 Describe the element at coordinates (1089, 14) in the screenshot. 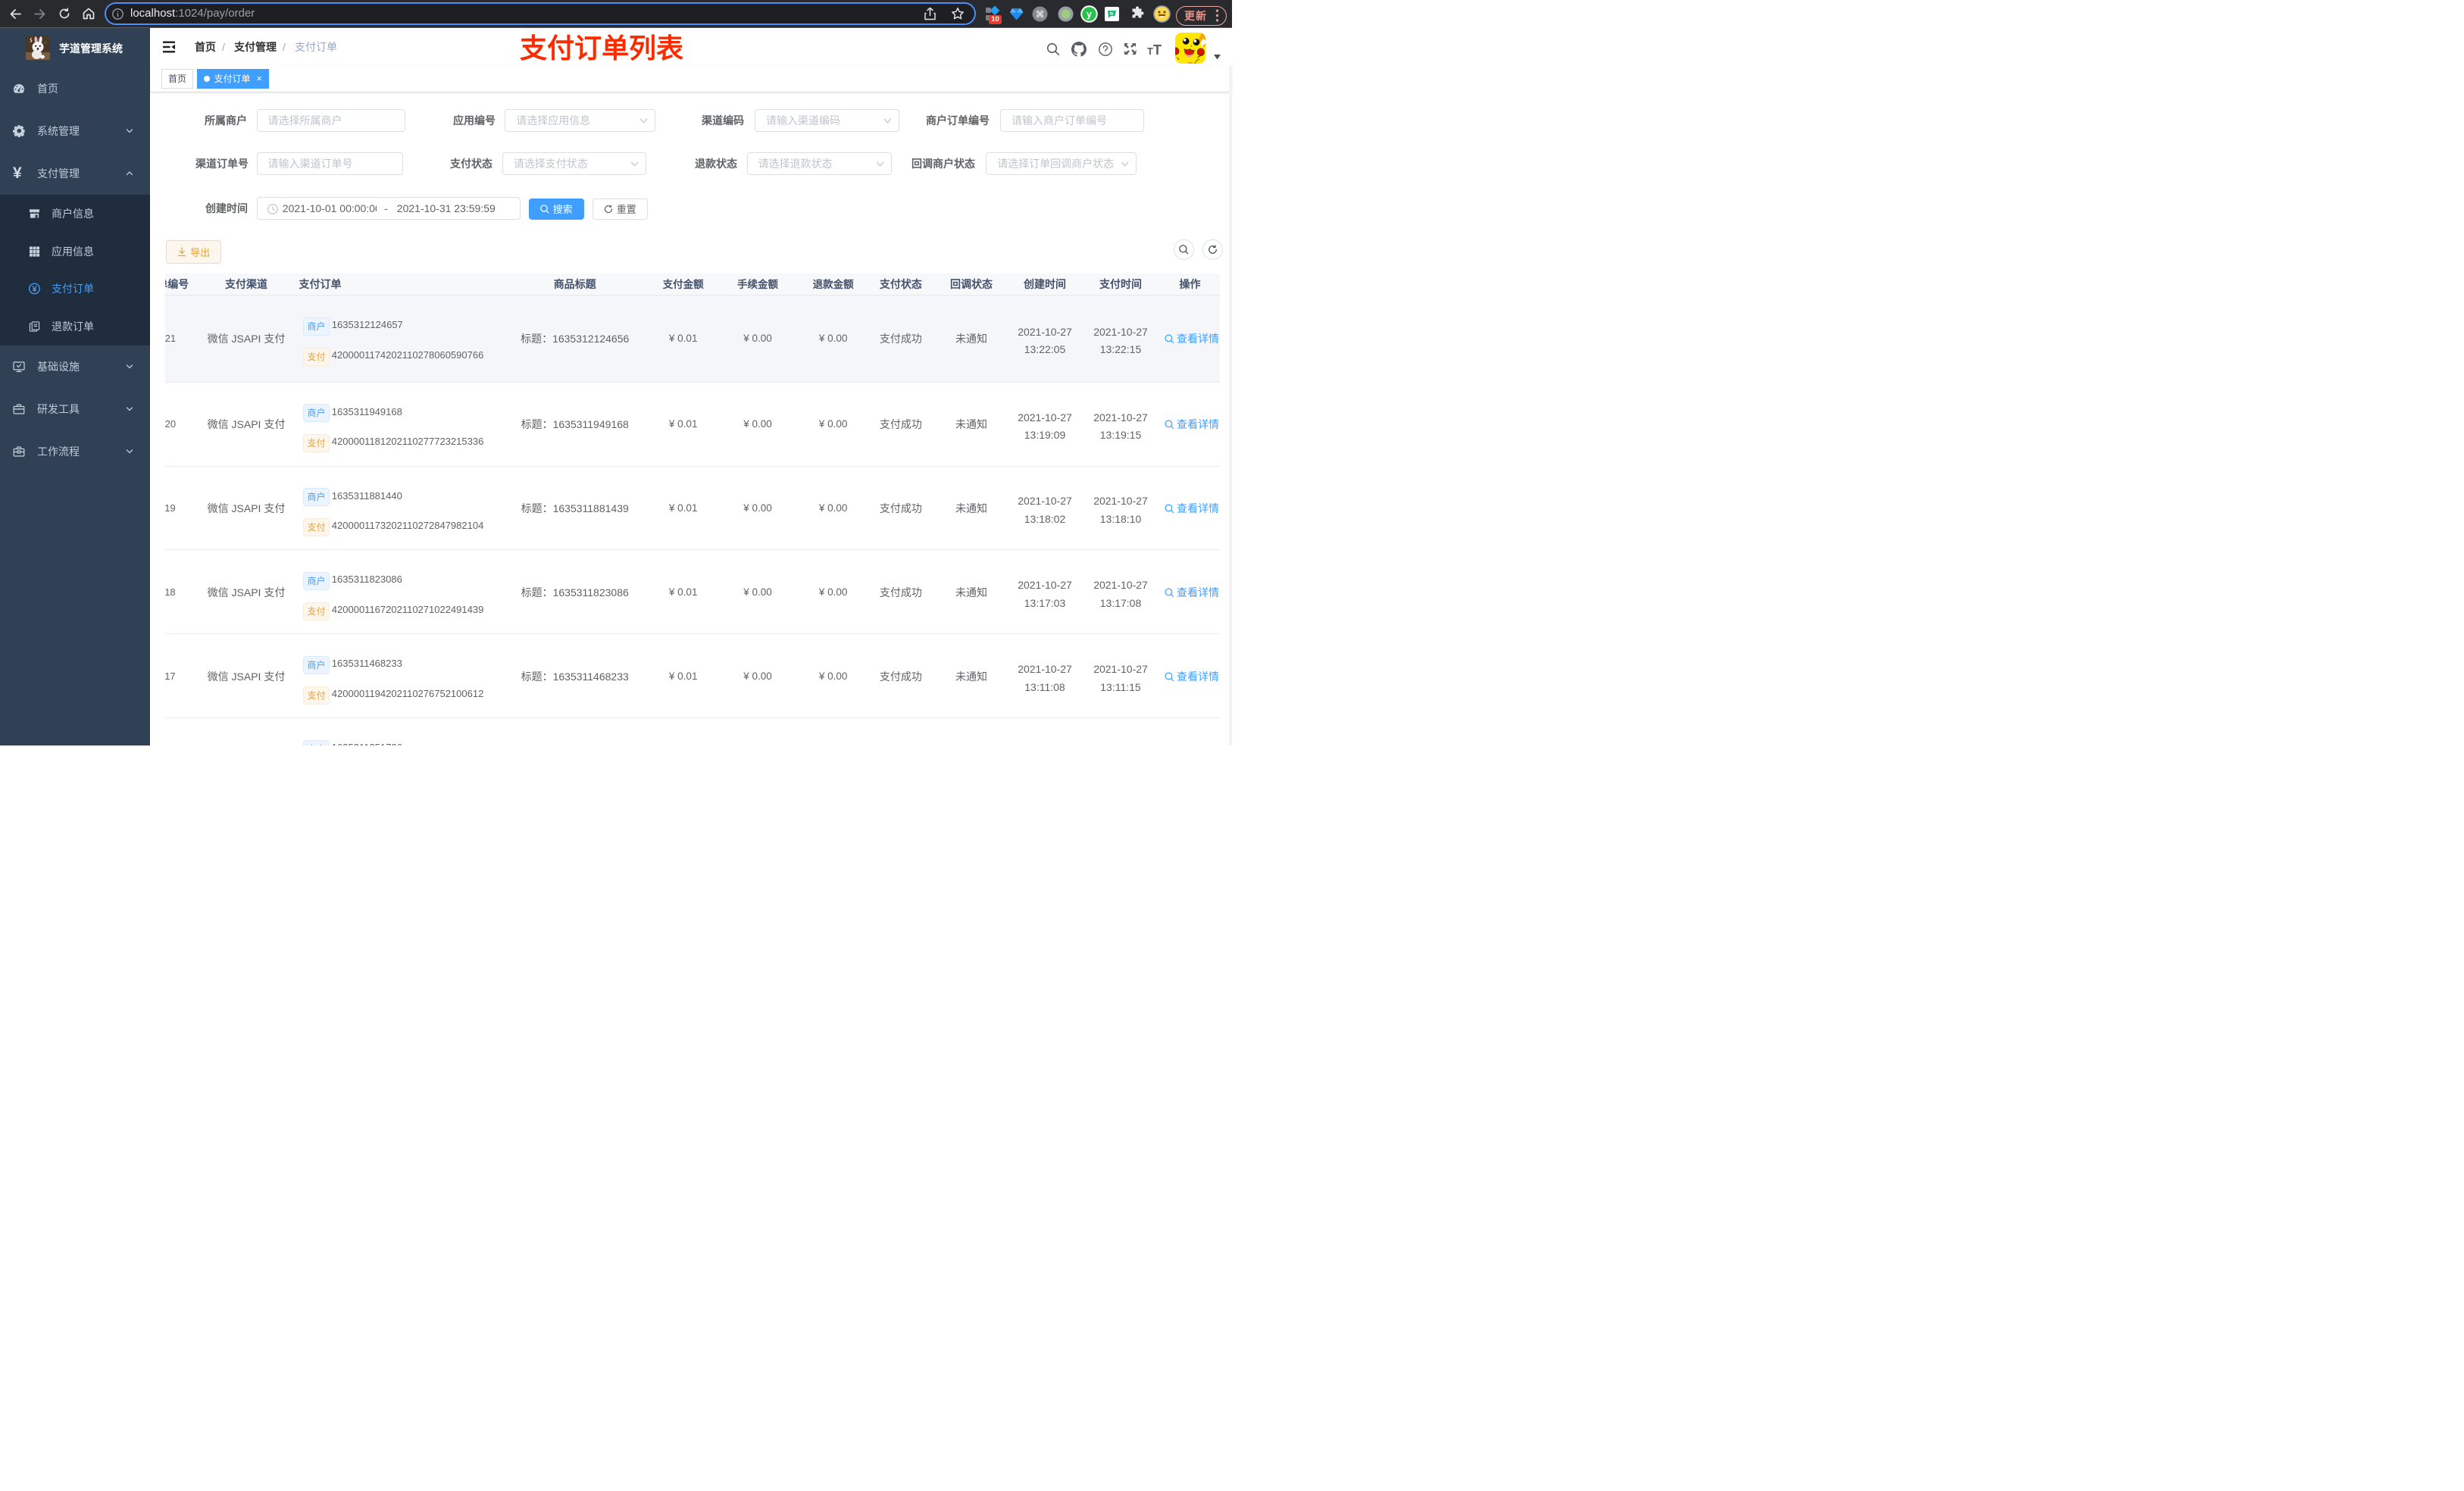

I see `svg-text: y` at that location.